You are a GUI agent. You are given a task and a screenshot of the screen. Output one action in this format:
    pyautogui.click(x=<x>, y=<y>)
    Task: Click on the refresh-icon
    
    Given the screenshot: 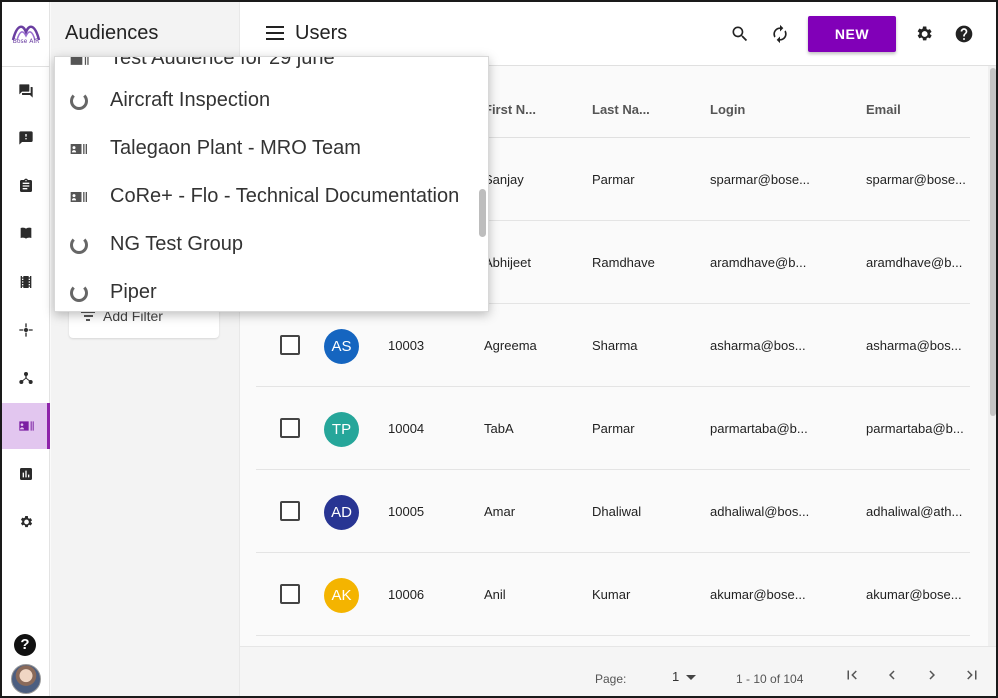 What is the action you would take?
    pyautogui.click(x=780, y=34)
    